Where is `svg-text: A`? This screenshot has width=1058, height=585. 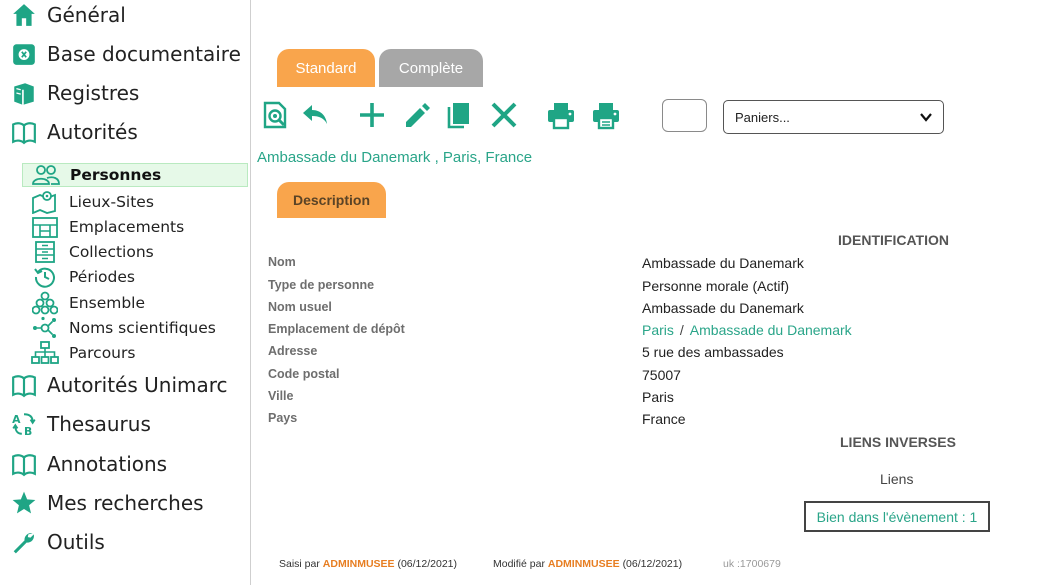
svg-text: A is located at coordinates (16, 419).